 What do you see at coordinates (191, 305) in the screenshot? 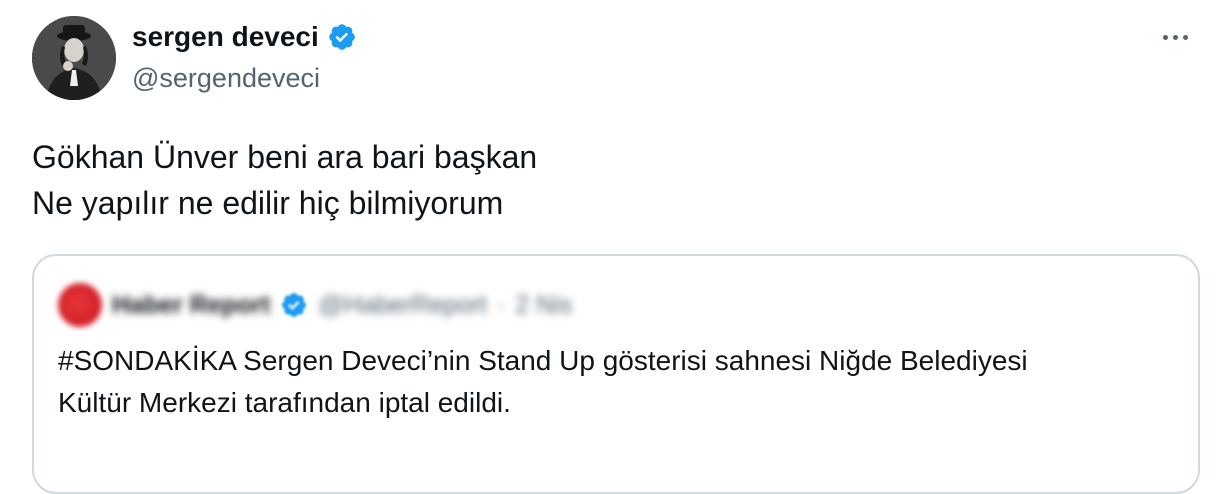
I see `quoted-author-display-name: Haber Report` at bounding box center [191, 305].